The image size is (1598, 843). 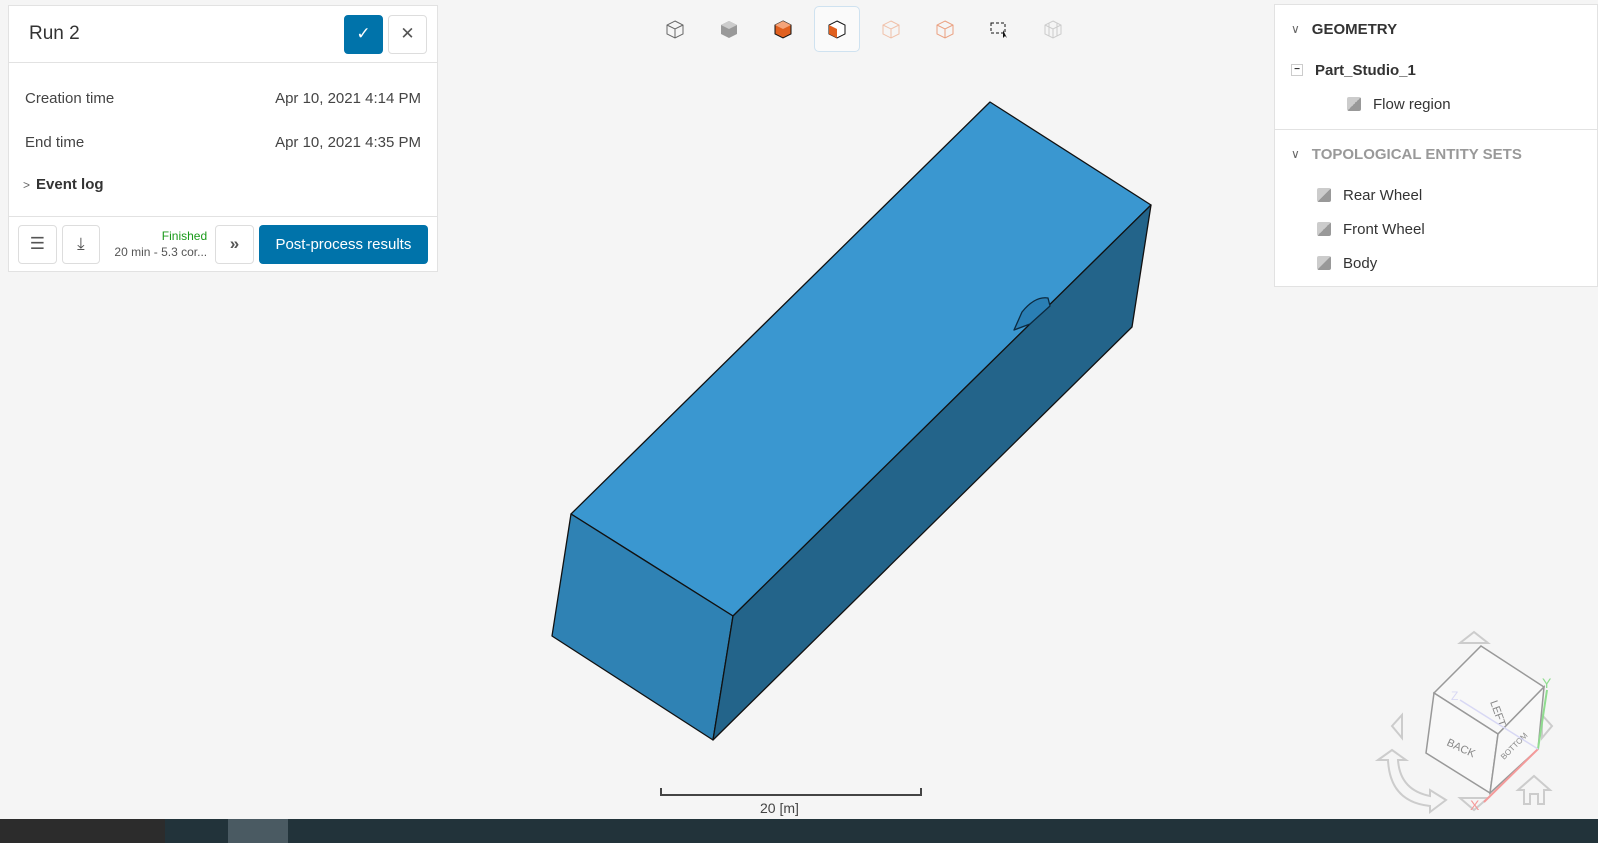 I want to click on end-time-label: End time, so click(x=55, y=142).